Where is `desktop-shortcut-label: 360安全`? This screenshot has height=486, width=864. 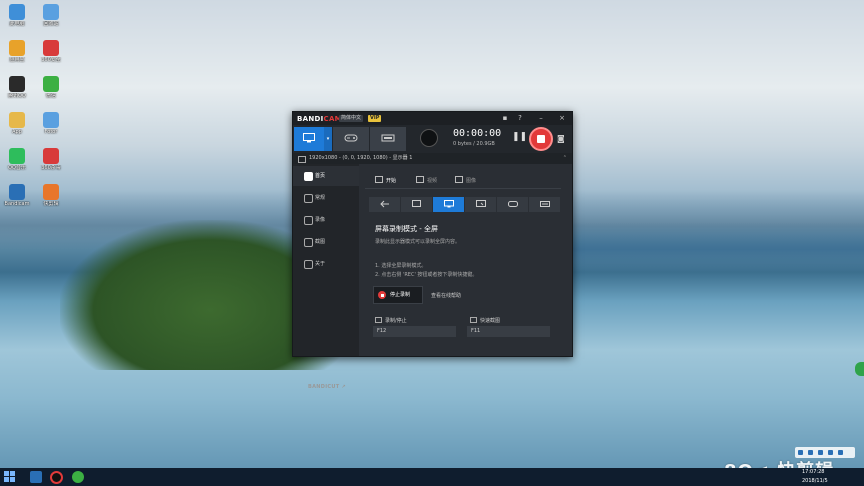 desktop-shortcut-label: 360安全 is located at coordinates (51, 60).